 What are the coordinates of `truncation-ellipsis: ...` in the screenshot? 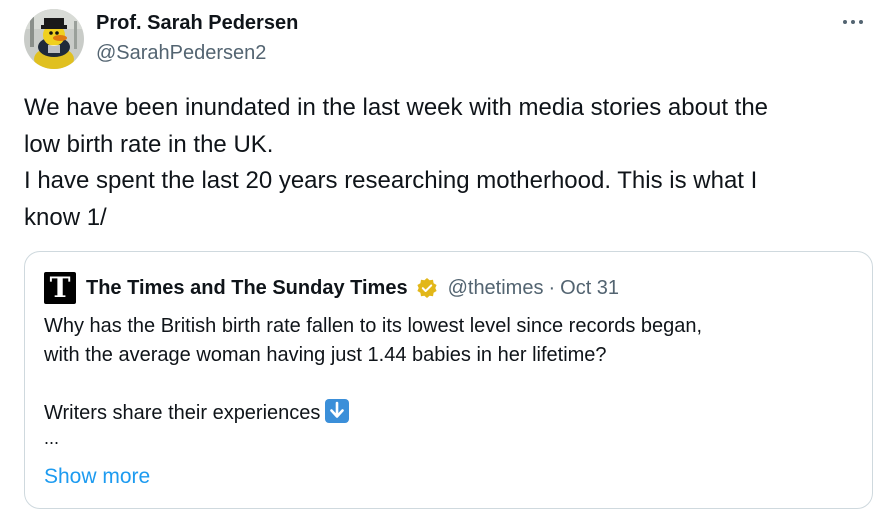 It's located at (52, 438).